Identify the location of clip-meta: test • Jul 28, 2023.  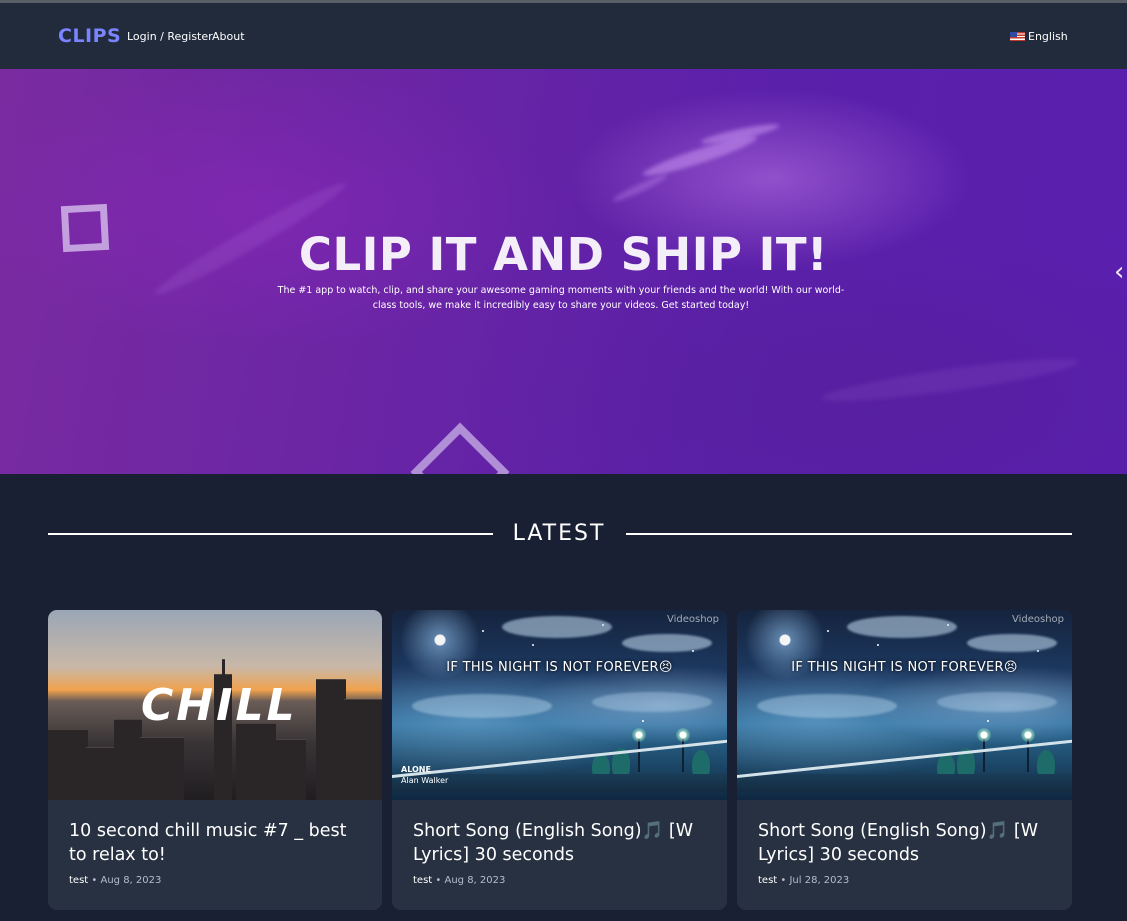
(804, 880).